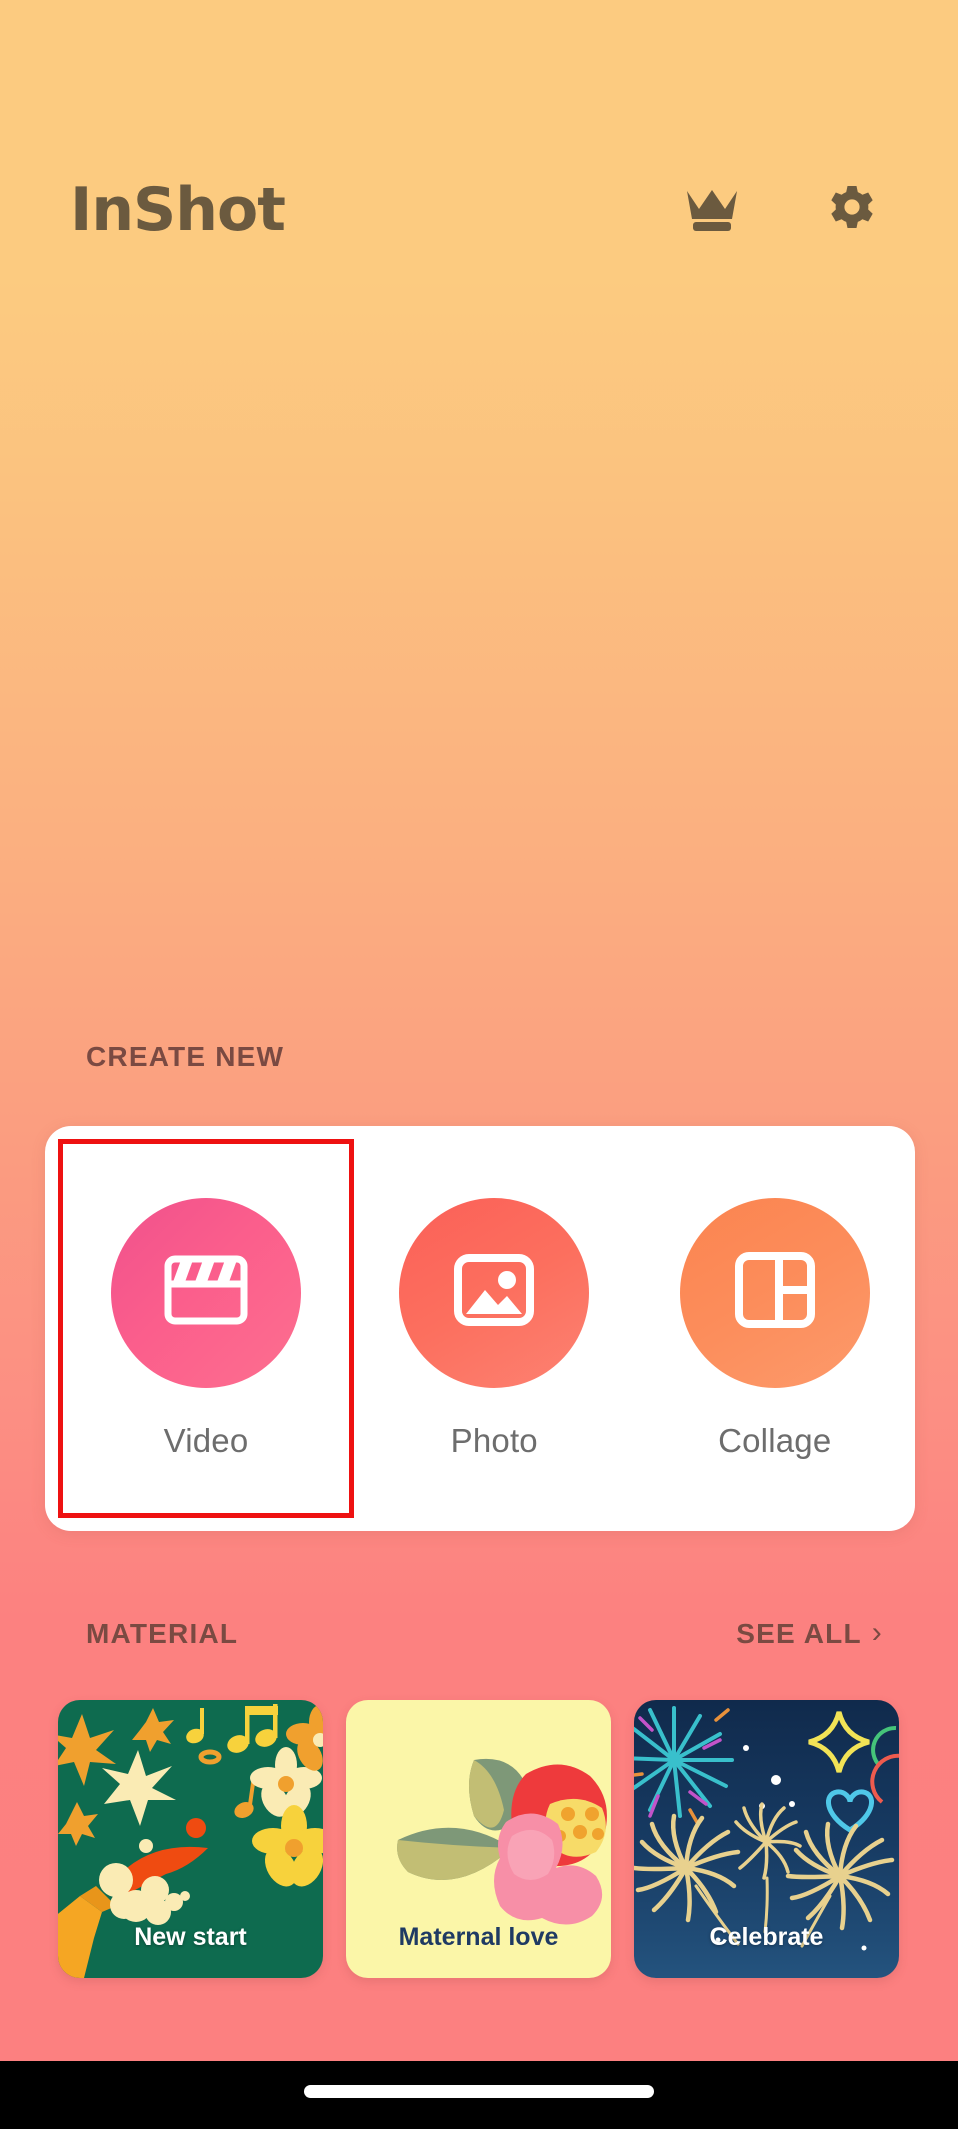  What do you see at coordinates (877, 1632) in the screenshot?
I see `chevron-right-icon: ›` at bounding box center [877, 1632].